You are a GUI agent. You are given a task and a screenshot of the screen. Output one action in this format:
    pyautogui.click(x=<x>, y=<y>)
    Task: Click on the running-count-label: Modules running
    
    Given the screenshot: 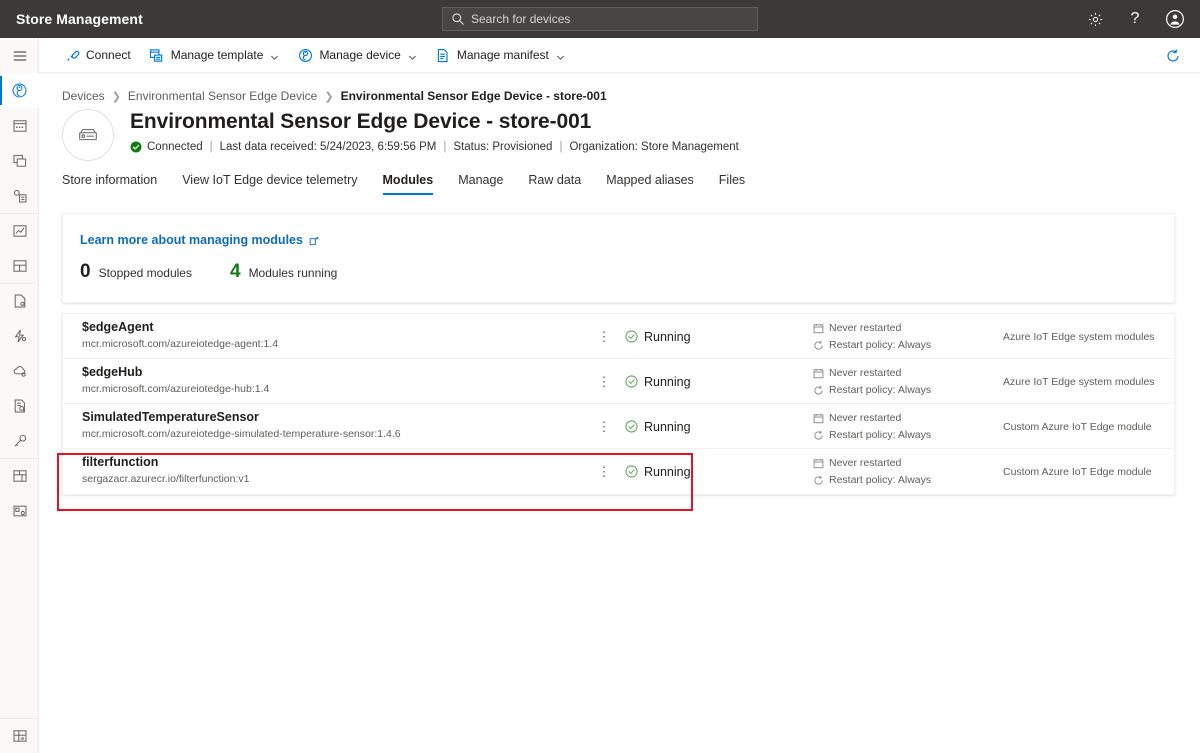 What is the action you would take?
    pyautogui.click(x=293, y=273)
    